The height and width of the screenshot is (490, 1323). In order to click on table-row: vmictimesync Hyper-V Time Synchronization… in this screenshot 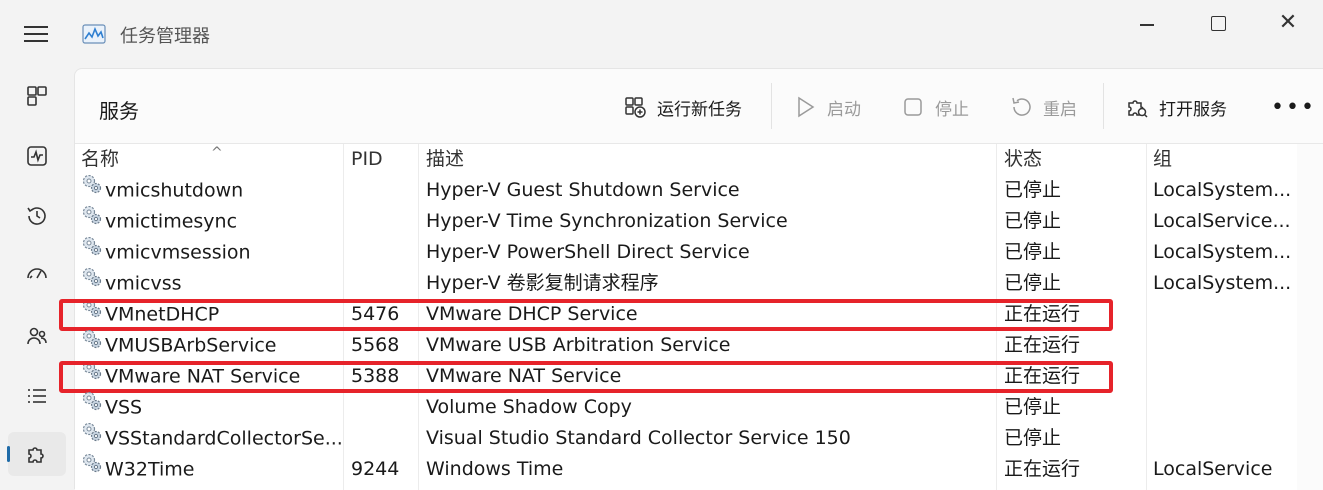, I will do `click(686, 221)`.